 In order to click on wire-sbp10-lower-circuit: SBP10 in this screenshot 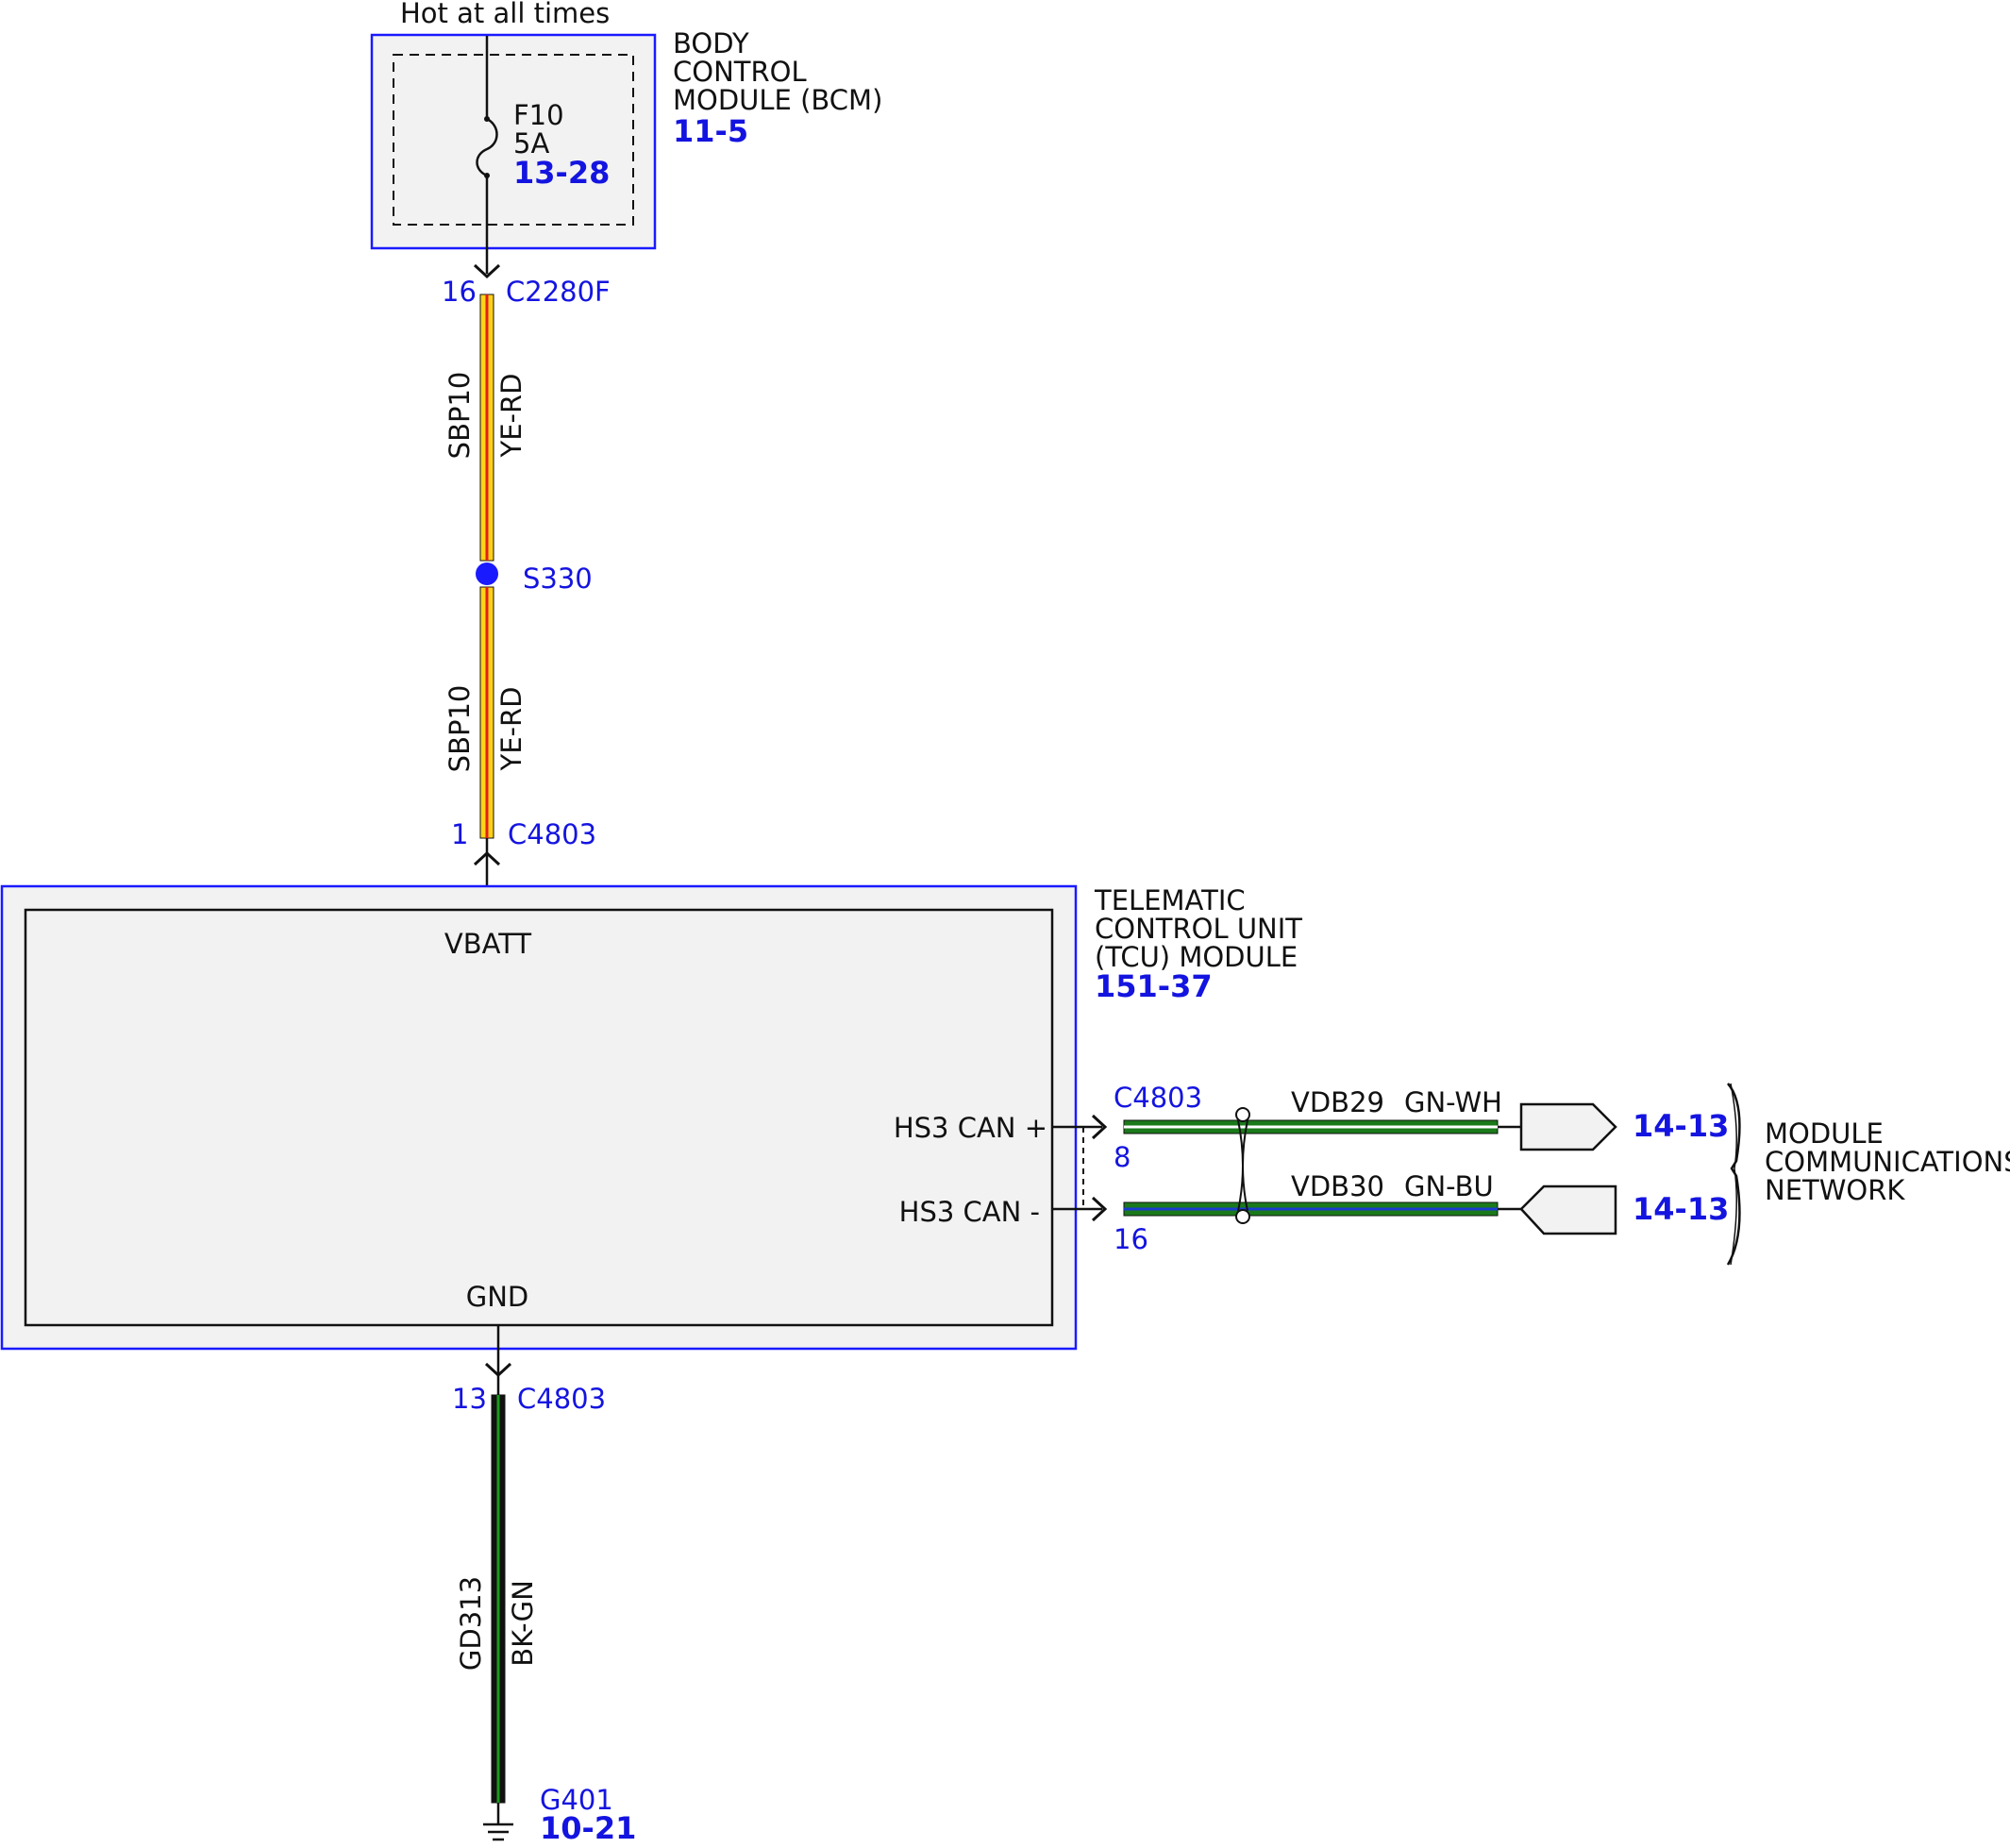, I will do `click(460, 729)`.